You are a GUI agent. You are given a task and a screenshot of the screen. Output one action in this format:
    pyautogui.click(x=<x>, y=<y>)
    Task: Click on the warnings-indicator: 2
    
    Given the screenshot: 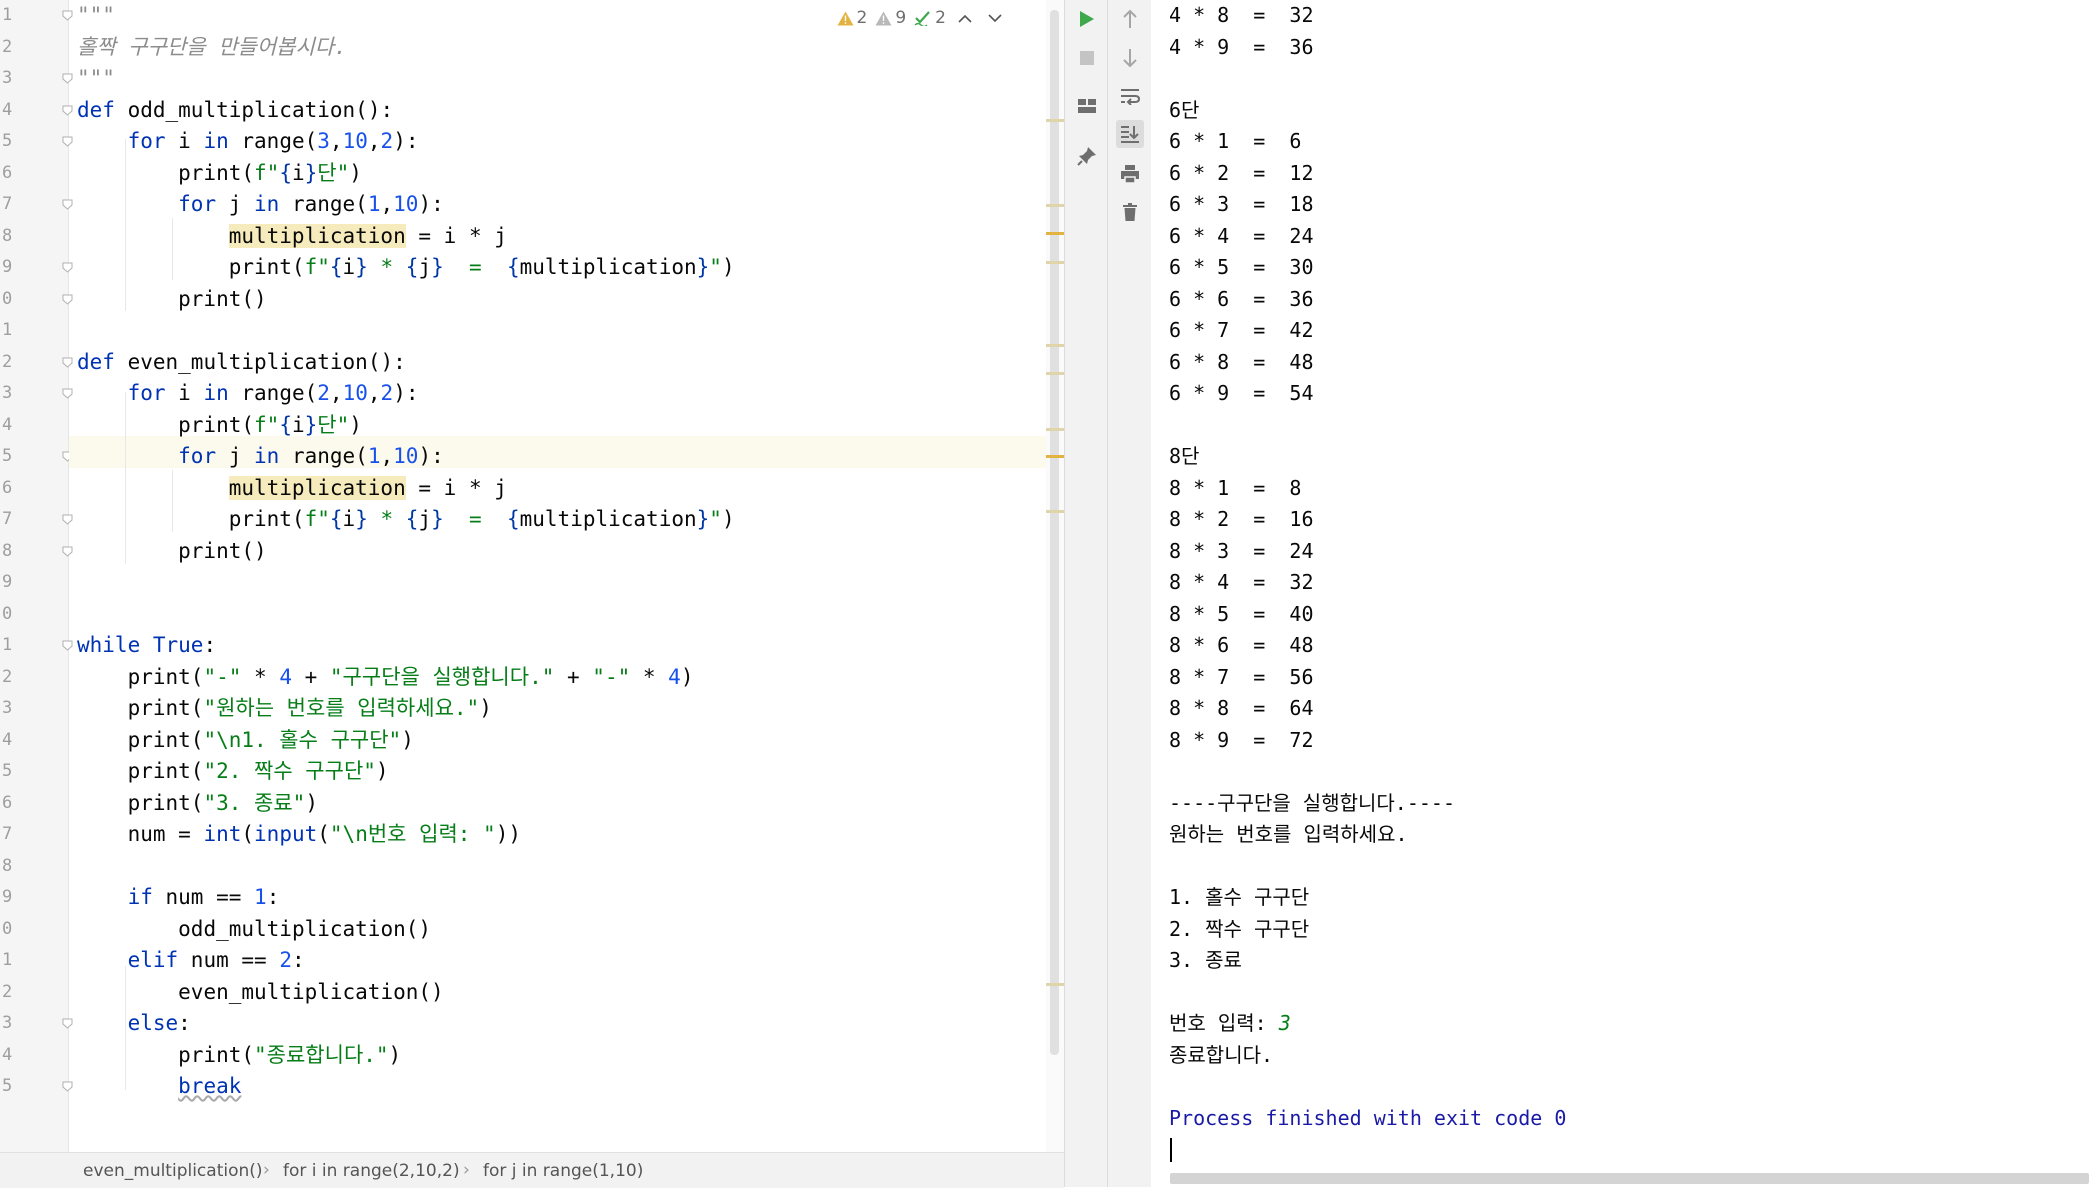 What is the action you would take?
    pyautogui.click(x=852, y=18)
    